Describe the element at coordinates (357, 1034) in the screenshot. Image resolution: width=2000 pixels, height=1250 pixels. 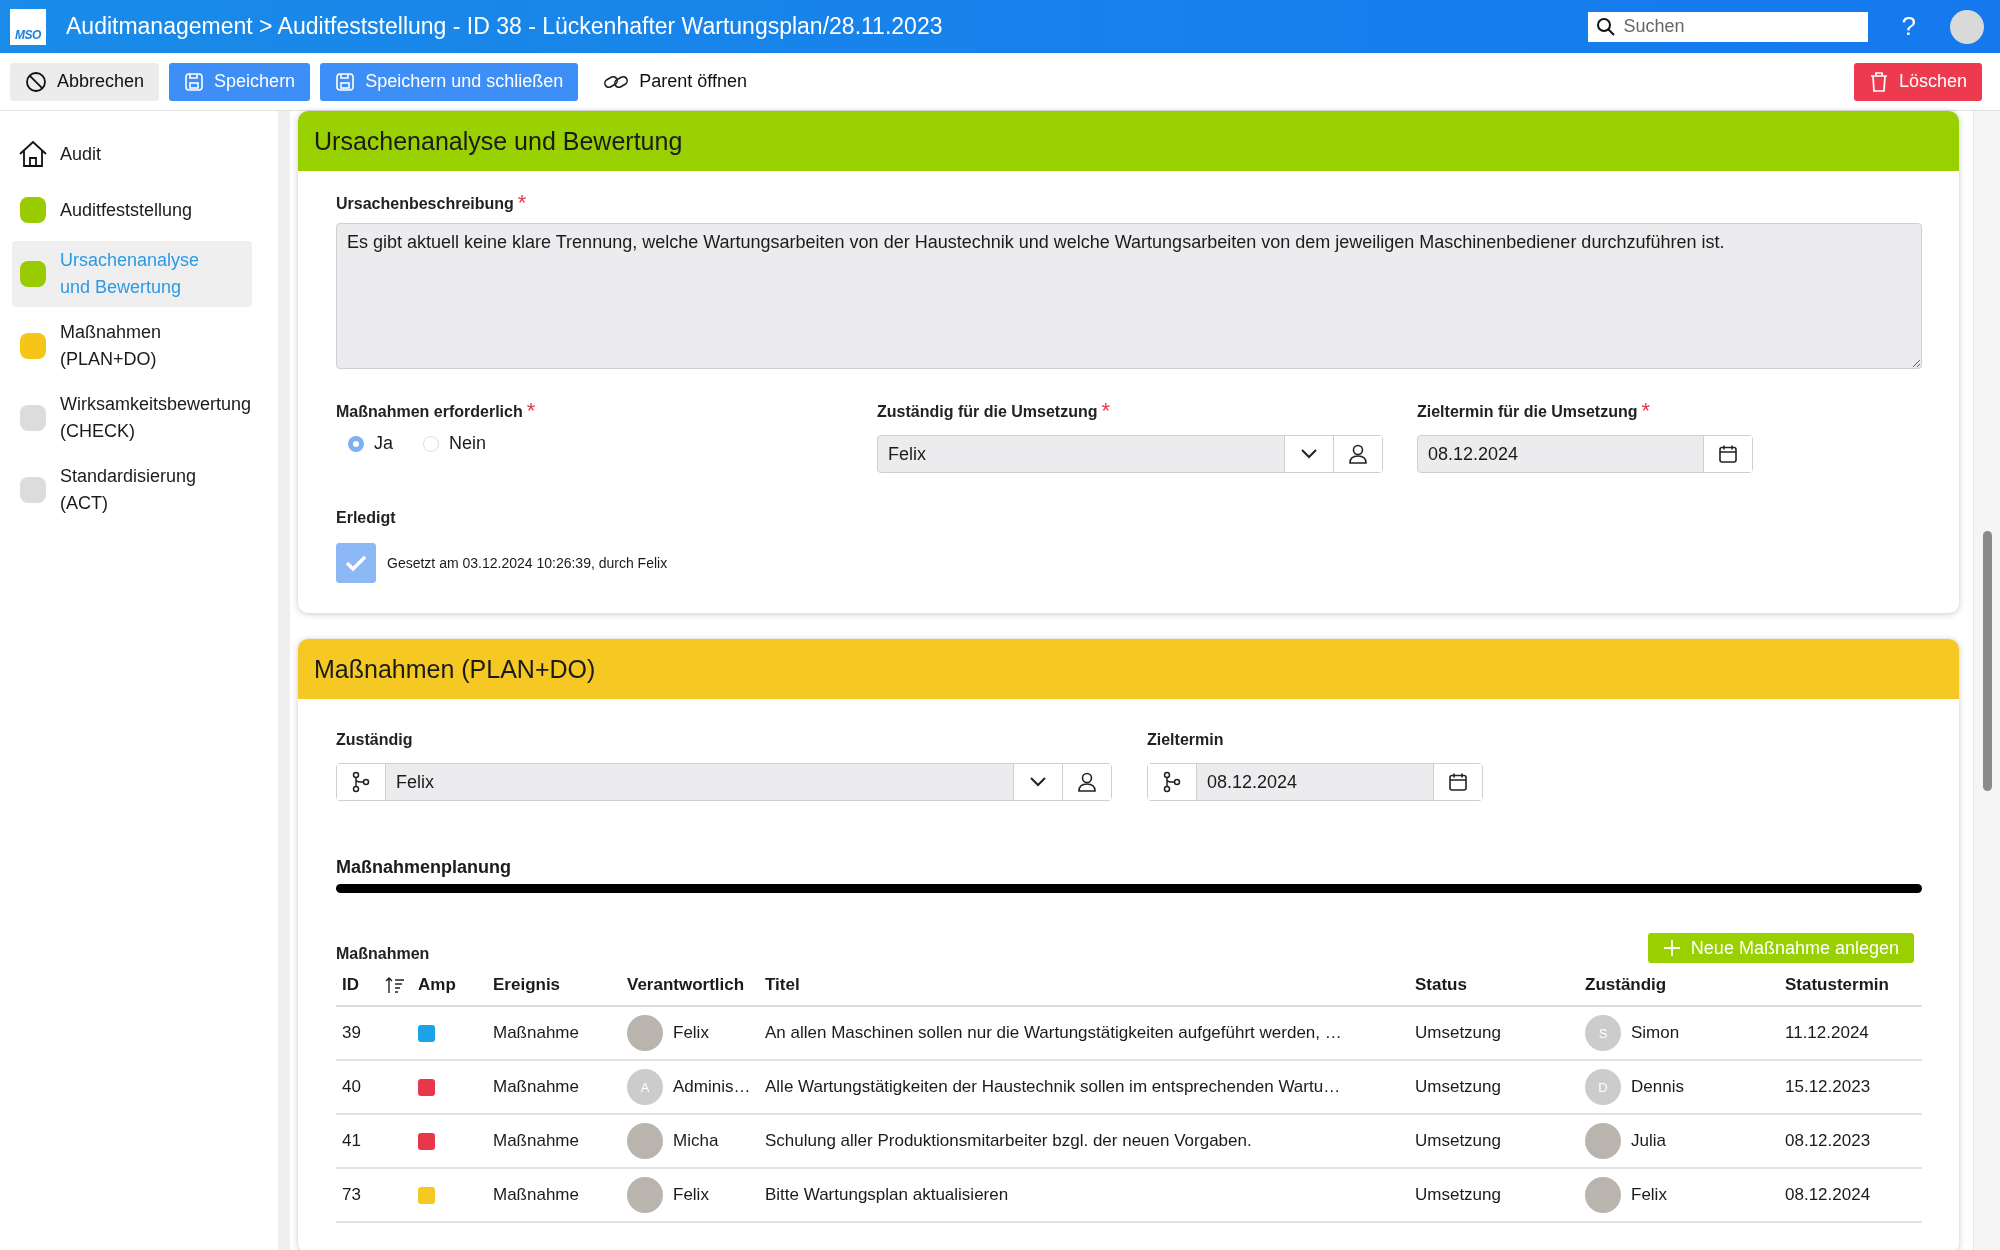
I see `table-cell: 39` at that location.